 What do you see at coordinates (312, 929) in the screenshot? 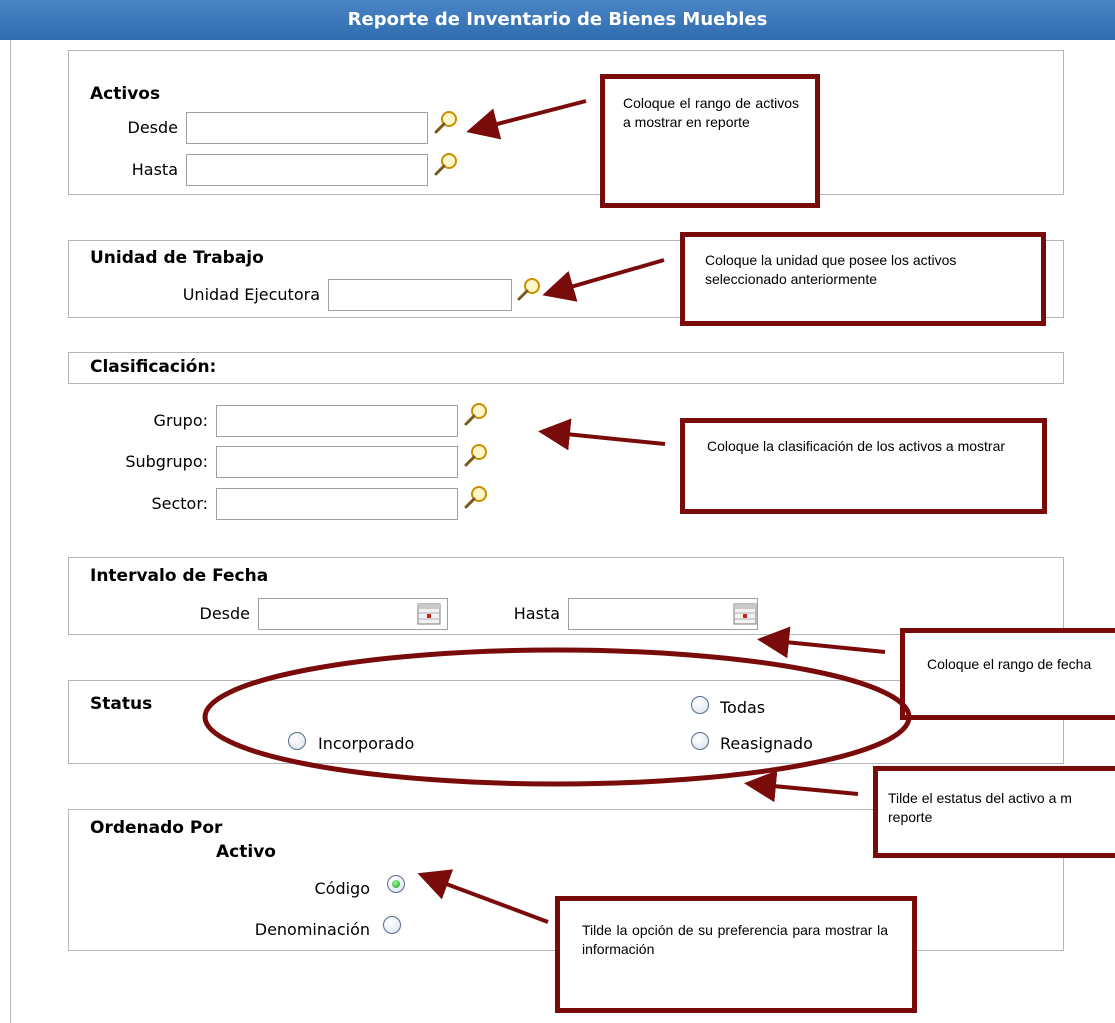
I see `orden-denominacion-label: Denominación` at bounding box center [312, 929].